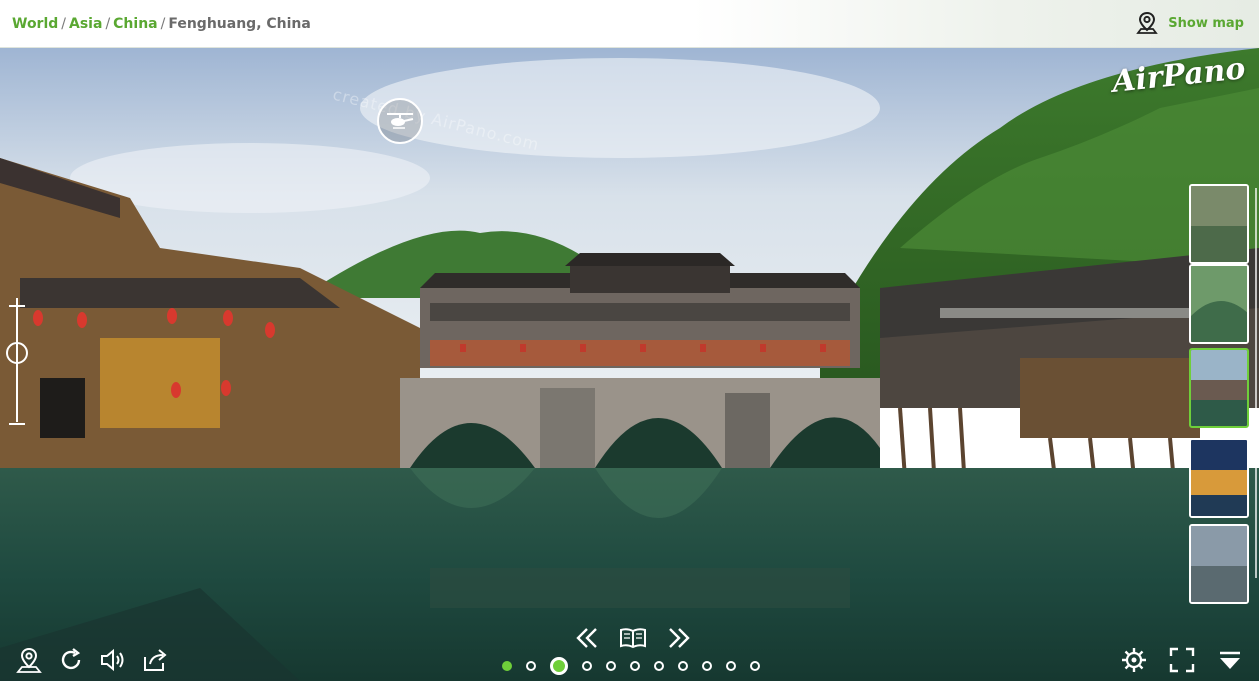 This screenshot has width=1259, height=681. I want to click on minus-icon, so click(17, 424).